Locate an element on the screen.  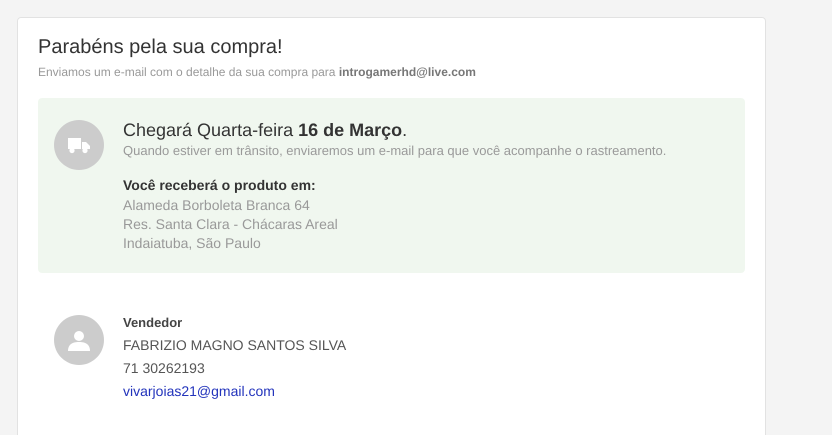
address-label: Você receberá o produto em: is located at coordinates (220, 185).